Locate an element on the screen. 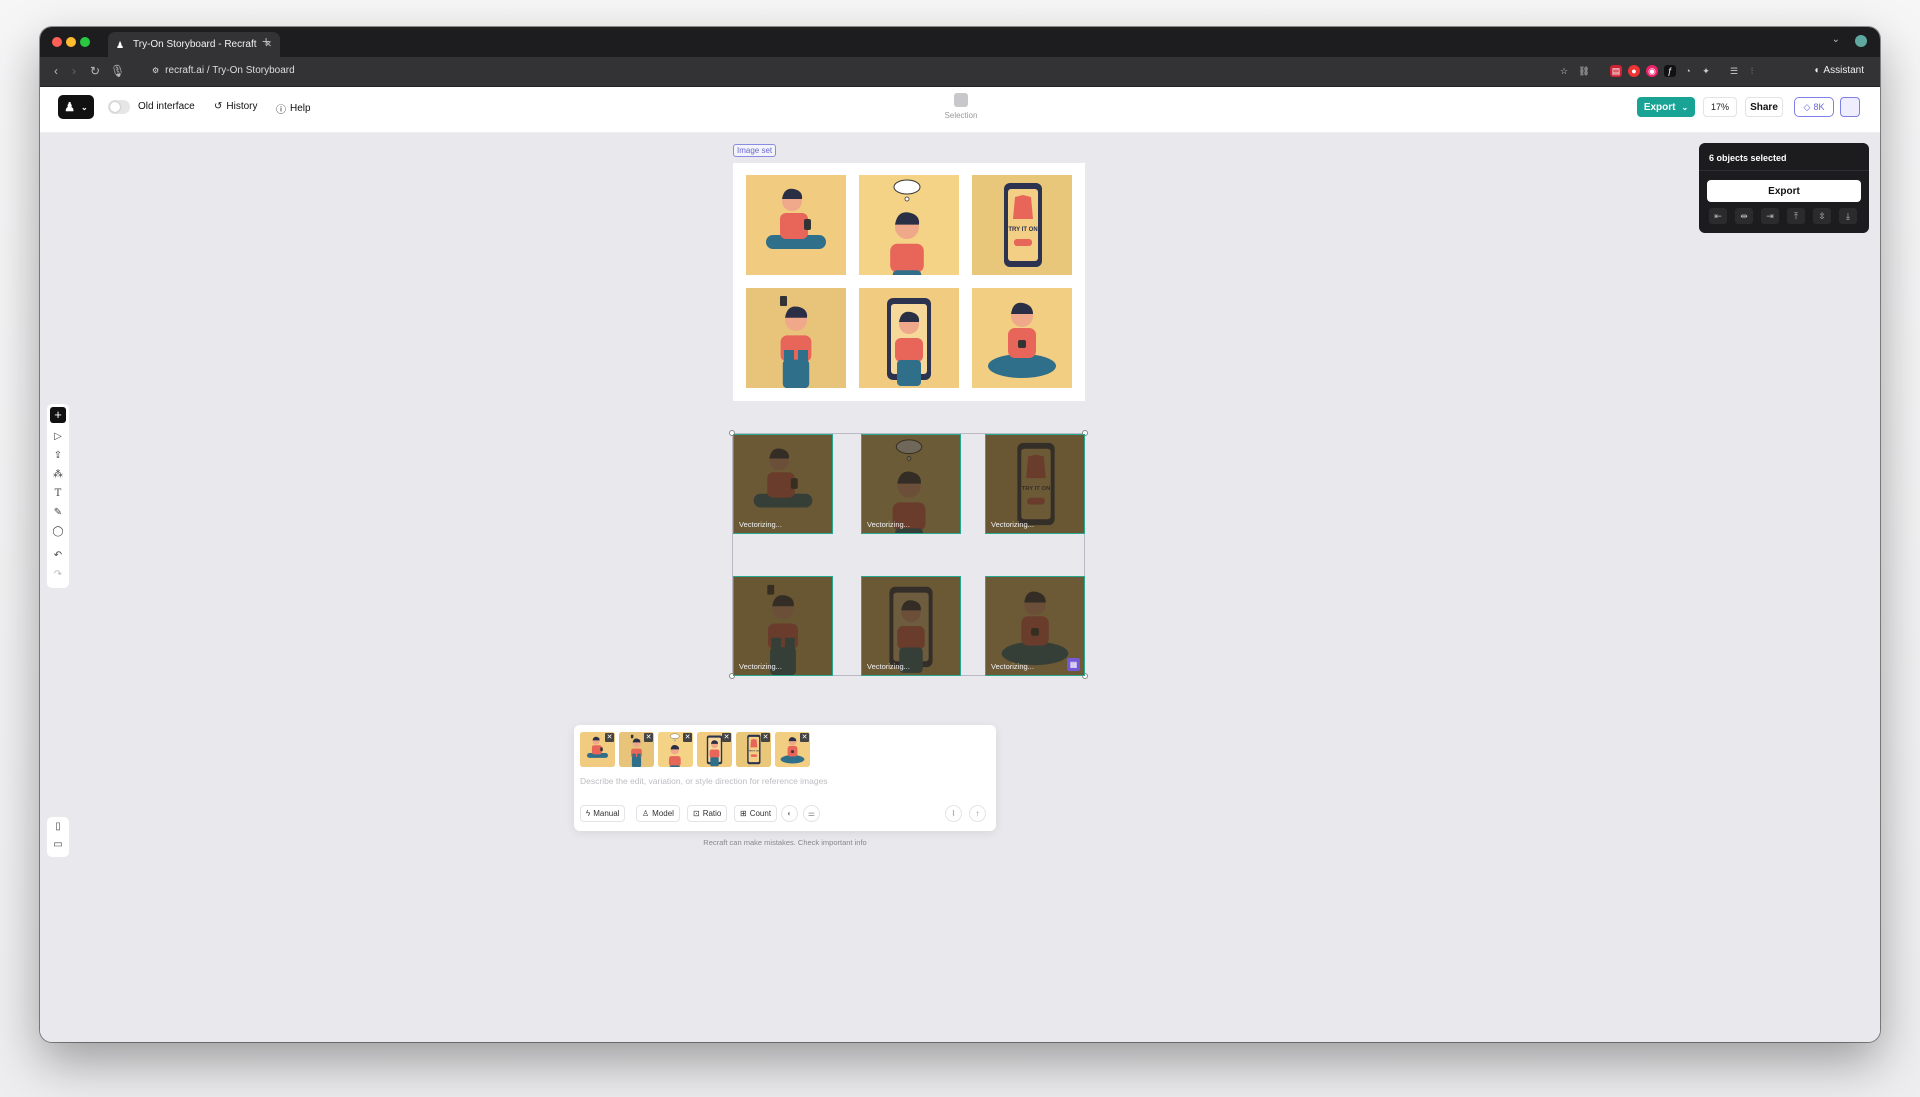  image-set-sheet: TRY IT ON is located at coordinates (909, 282).